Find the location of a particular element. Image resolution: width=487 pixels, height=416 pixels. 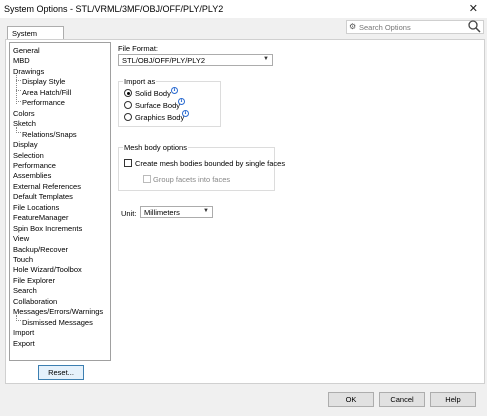

mesh-body-options-group: Mesh body options is located at coordinates (196, 167).